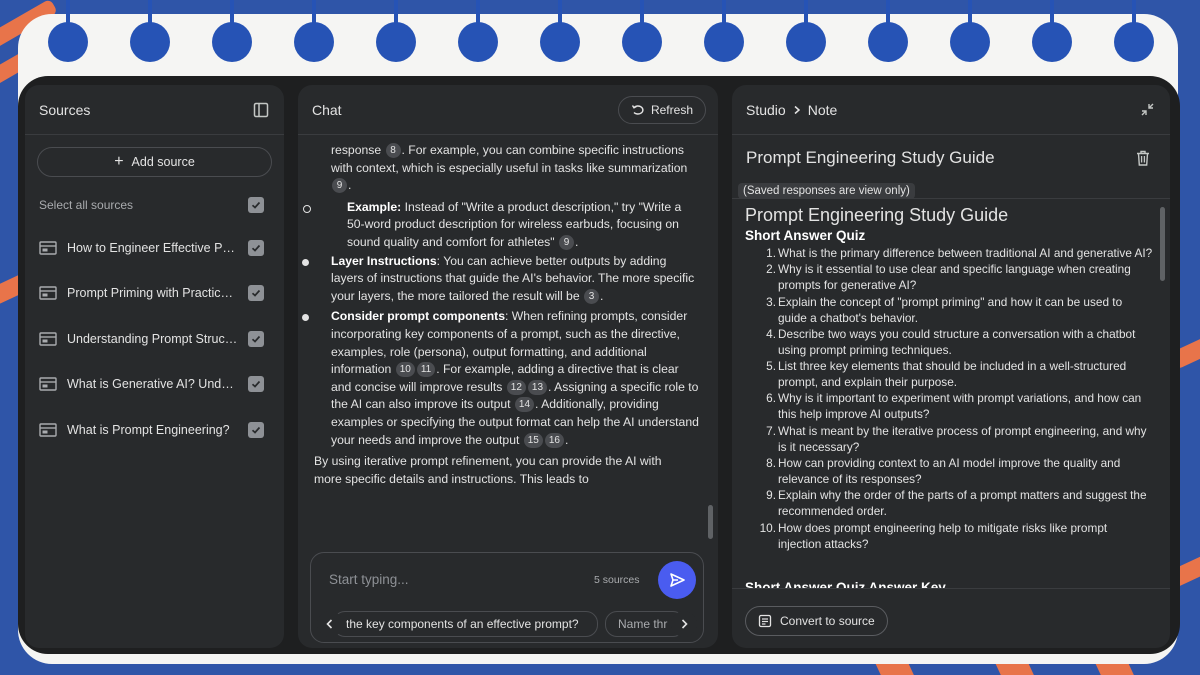 Image resolution: width=1200 pixels, height=675 pixels. Describe the element at coordinates (805, 235) in the screenshot. I see `quiz-heading: Short Answer Quiz` at that location.